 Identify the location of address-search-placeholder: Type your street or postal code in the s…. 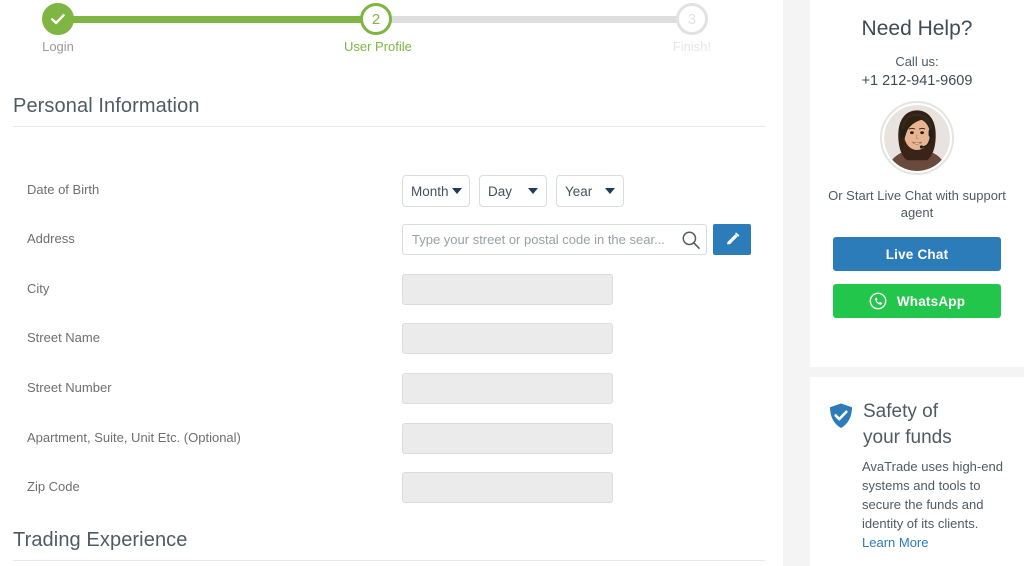
(538, 239).